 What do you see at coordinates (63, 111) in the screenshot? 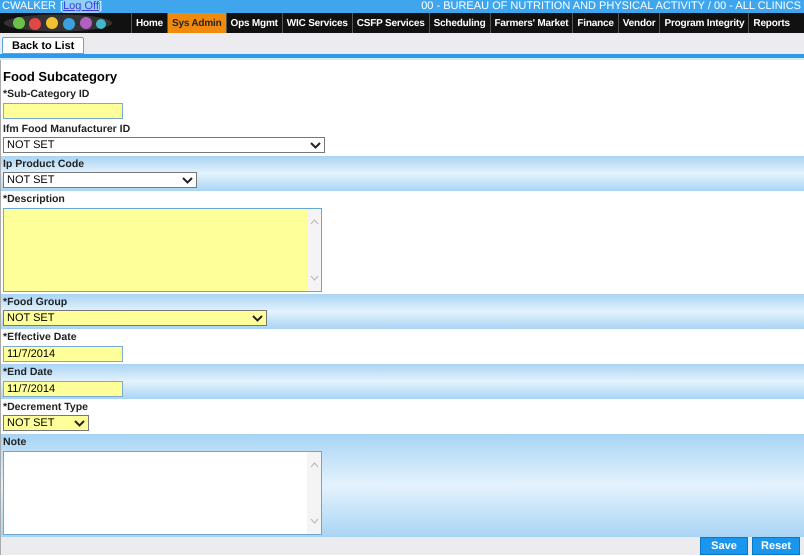
I see `input-field` at bounding box center [63, 111].